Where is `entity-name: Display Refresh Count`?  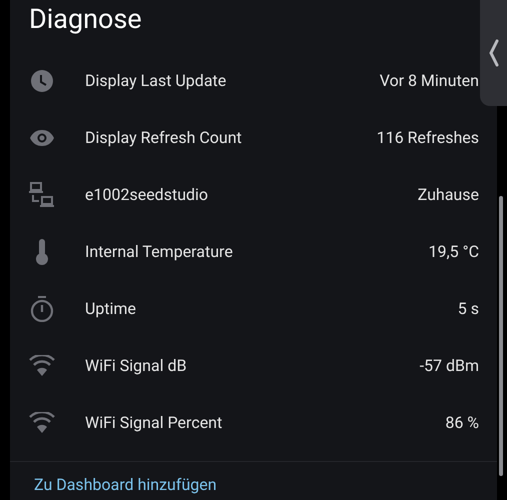 entity-name: Display Refresh Count is located at coordinates (163, 137).